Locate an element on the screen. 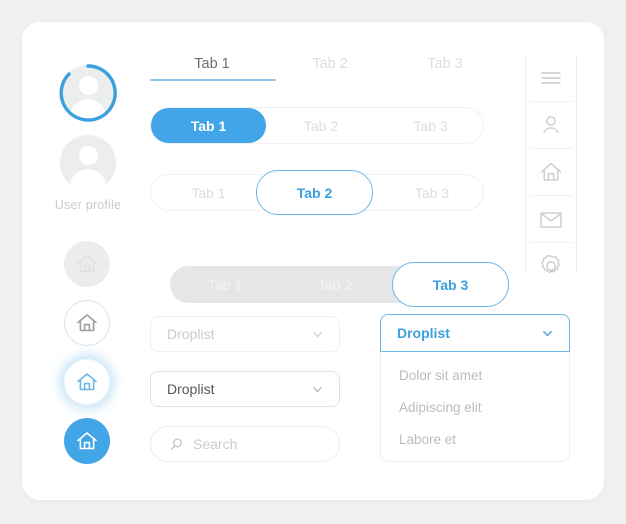 The height and width of the screenshot is (524, 626). tab-underline-indicator is located at coordinates (213, 80).